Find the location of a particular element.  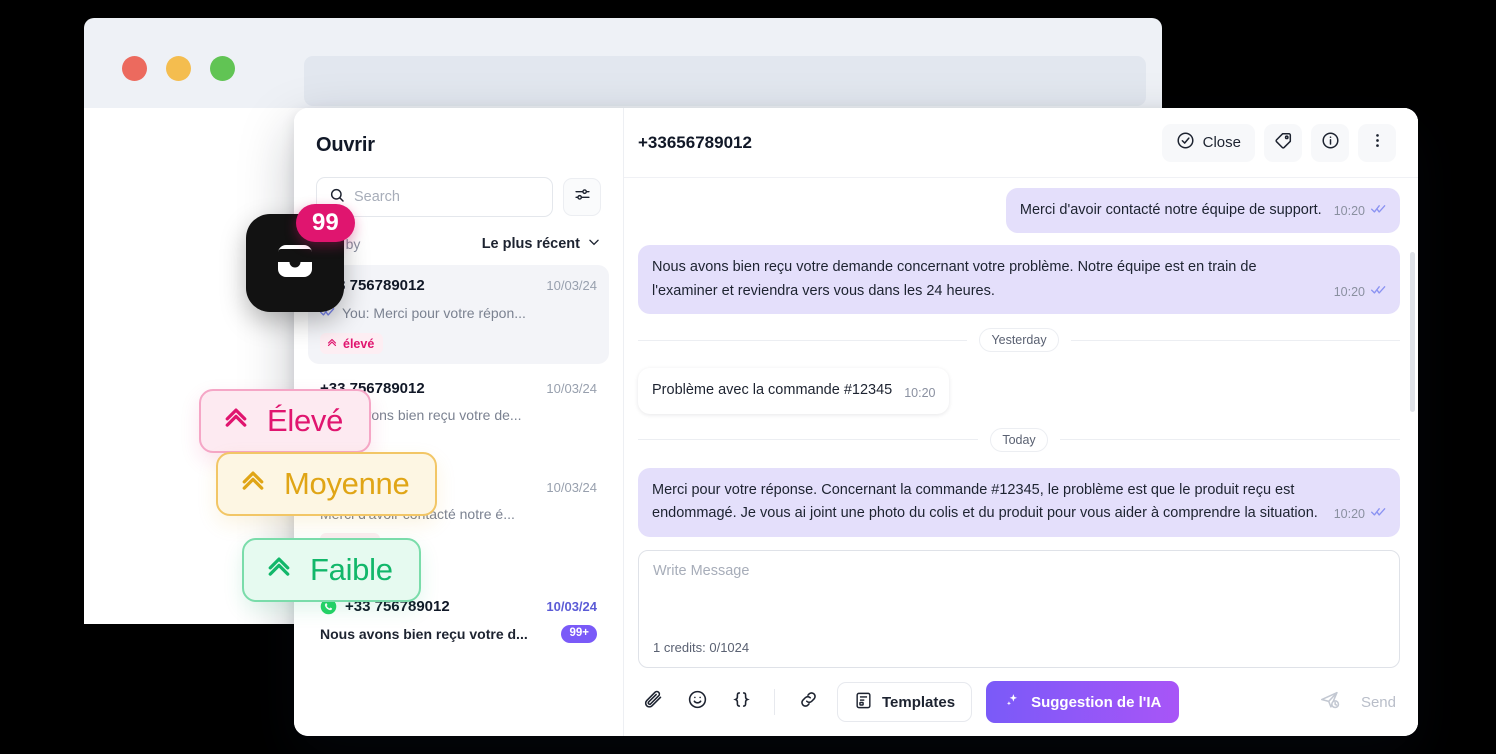

date-divider: Yesterday is located at coordinates (1019, 340).